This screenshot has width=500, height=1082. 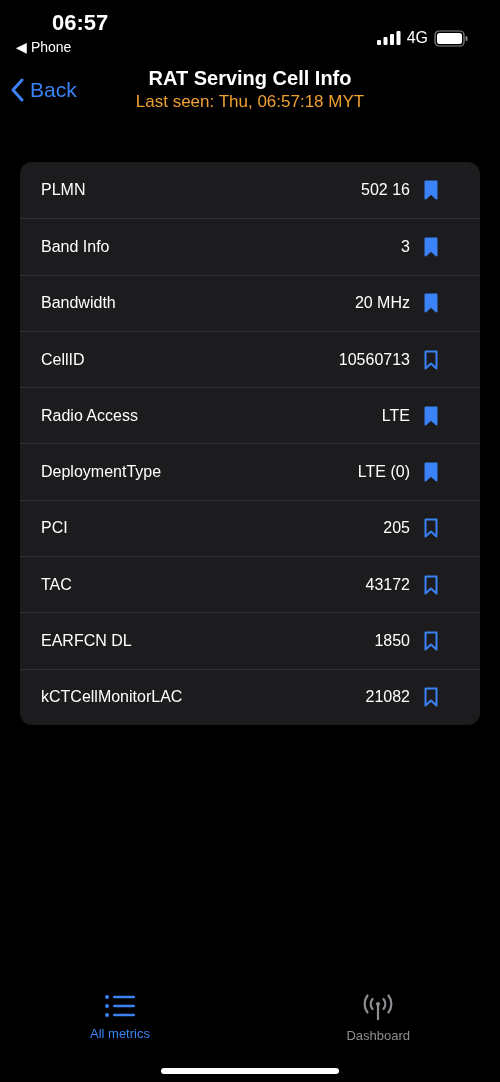 What do you see at coordinates (396, 528) in the screenshot?
I see `metric-value: 205` at bounding box center [396, 528].